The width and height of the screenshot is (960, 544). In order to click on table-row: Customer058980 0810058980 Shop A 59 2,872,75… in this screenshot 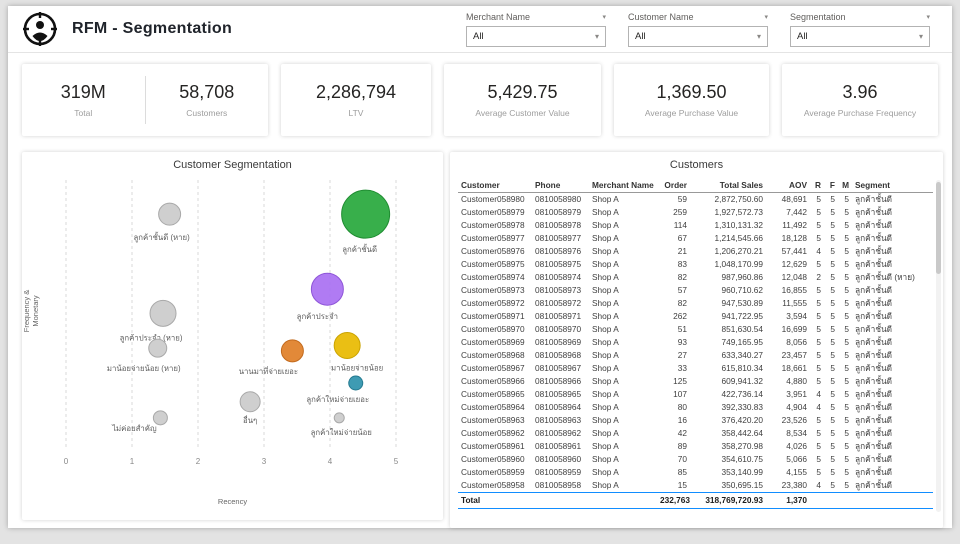, I will do `click(695, 200)`.